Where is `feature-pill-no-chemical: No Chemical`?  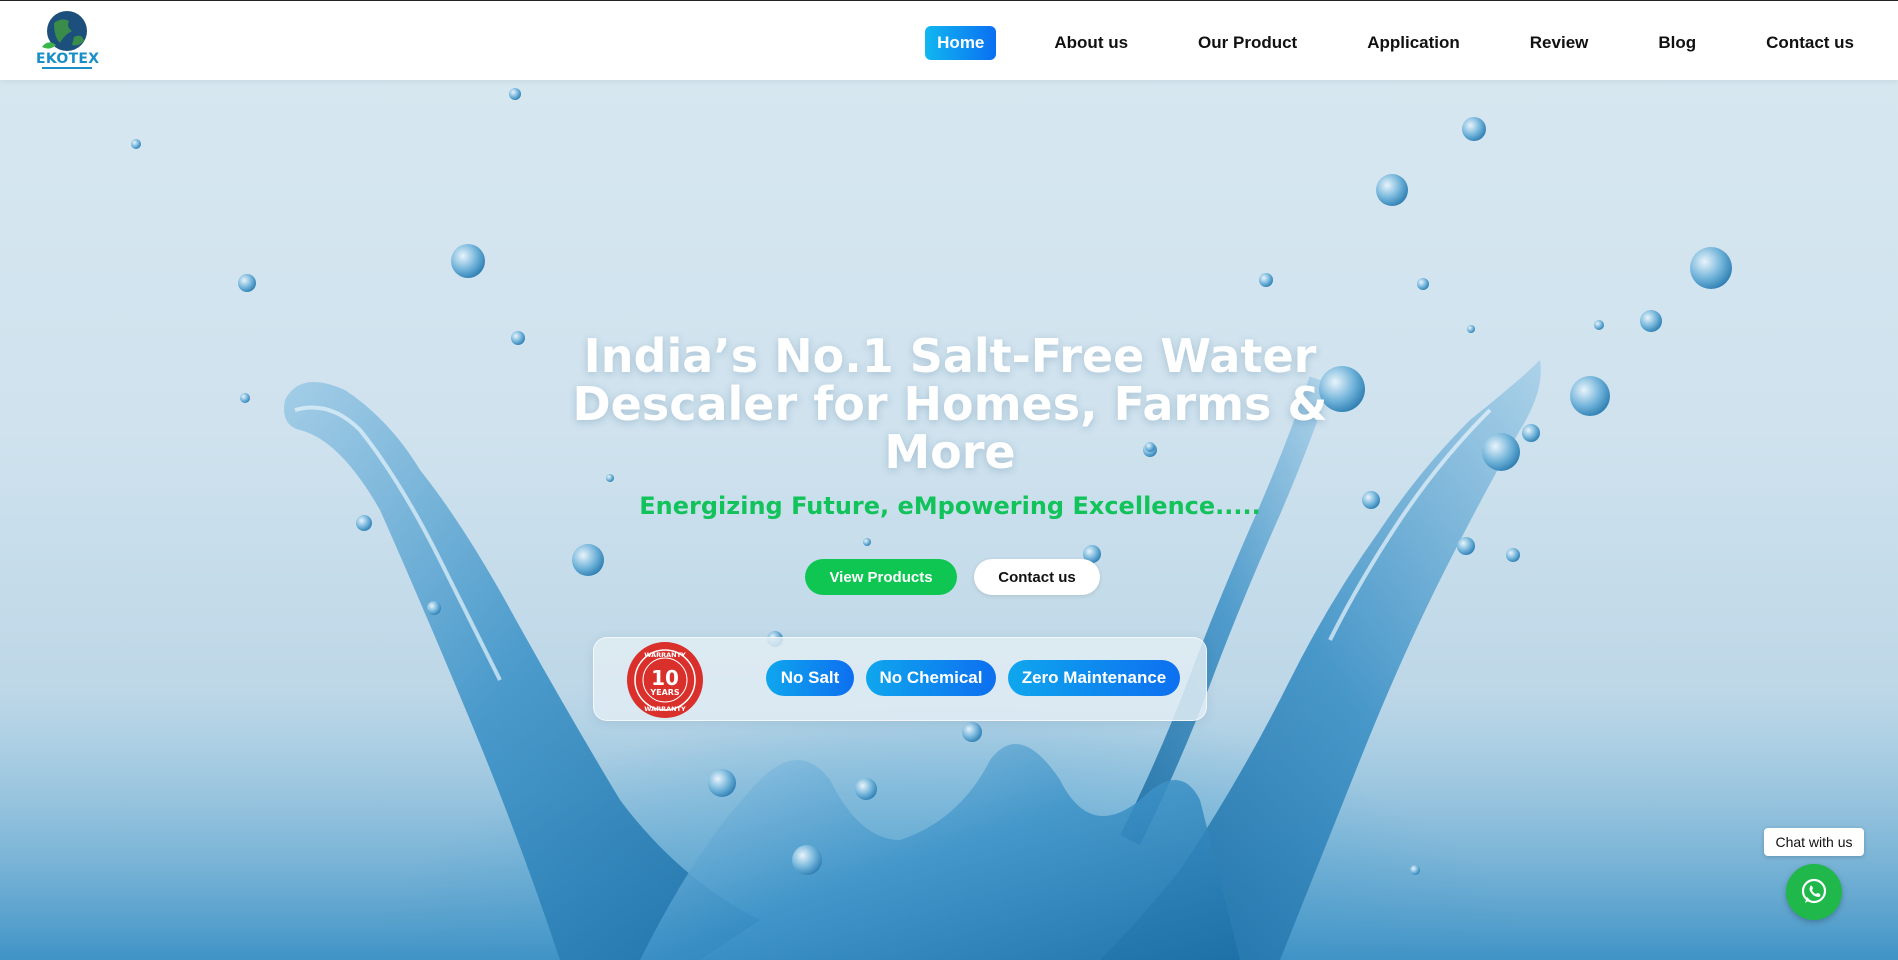 feature-pill-no-chemical: No Chemical is located at coordinates (931, 678).